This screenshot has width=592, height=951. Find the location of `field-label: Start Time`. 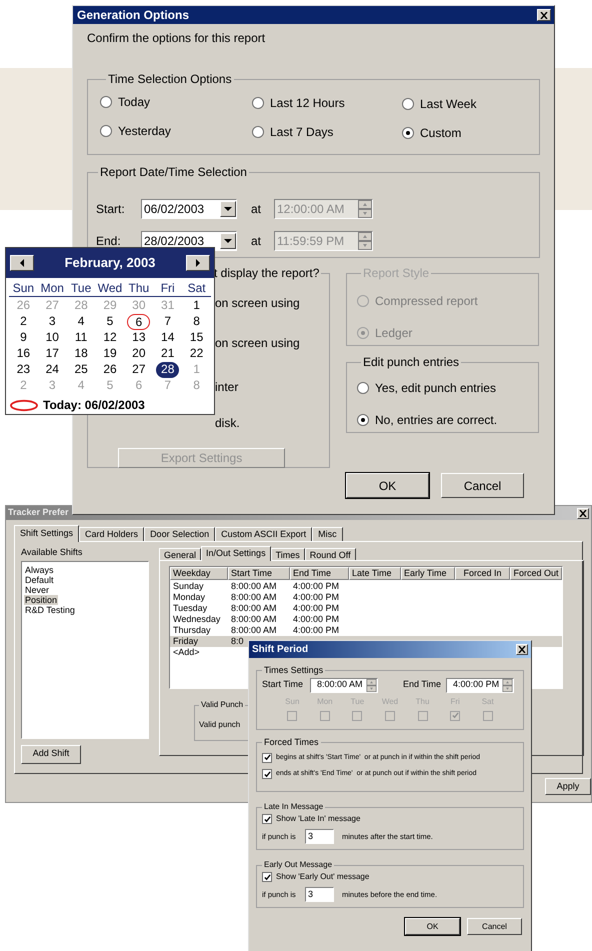

field-label: Start Time is located at coordinates (283, 685).